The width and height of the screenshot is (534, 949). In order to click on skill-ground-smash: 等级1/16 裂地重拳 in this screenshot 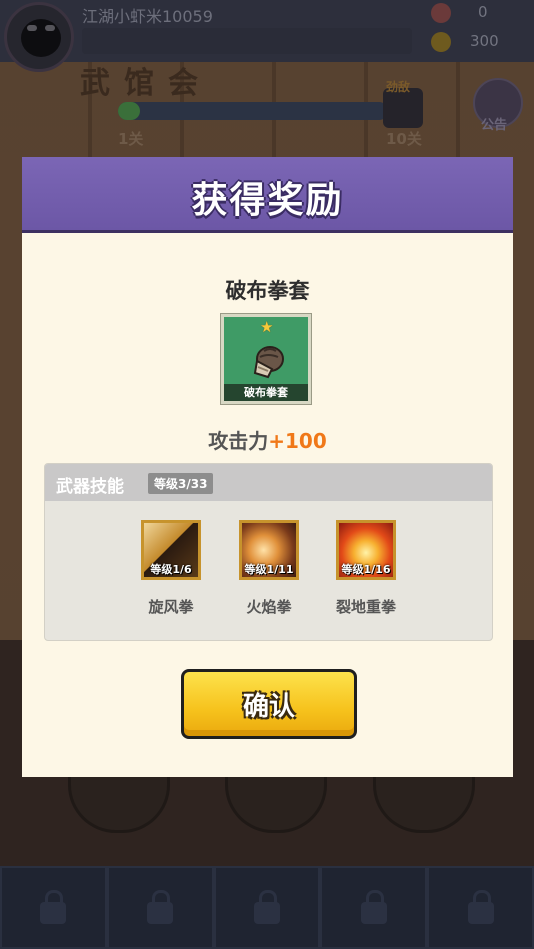, I will do `click(366, 568)`.